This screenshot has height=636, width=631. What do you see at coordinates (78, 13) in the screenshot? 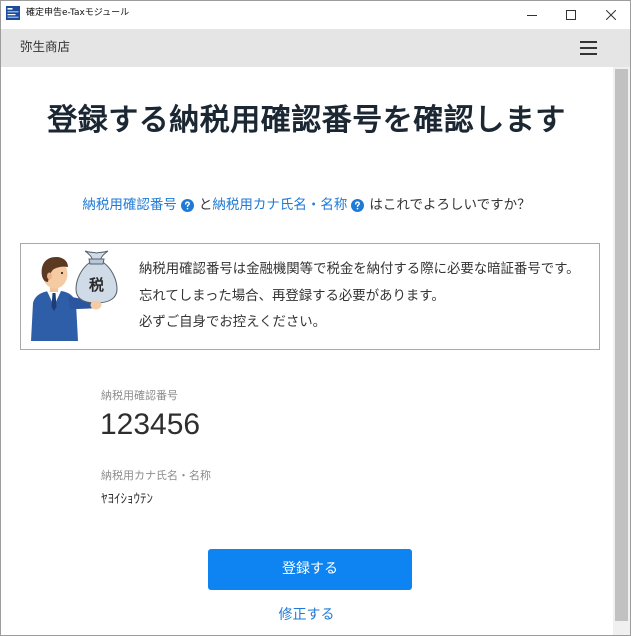
I see `window-title: 確定申告e-Taxモジュール` at bounding box center [78, 13].